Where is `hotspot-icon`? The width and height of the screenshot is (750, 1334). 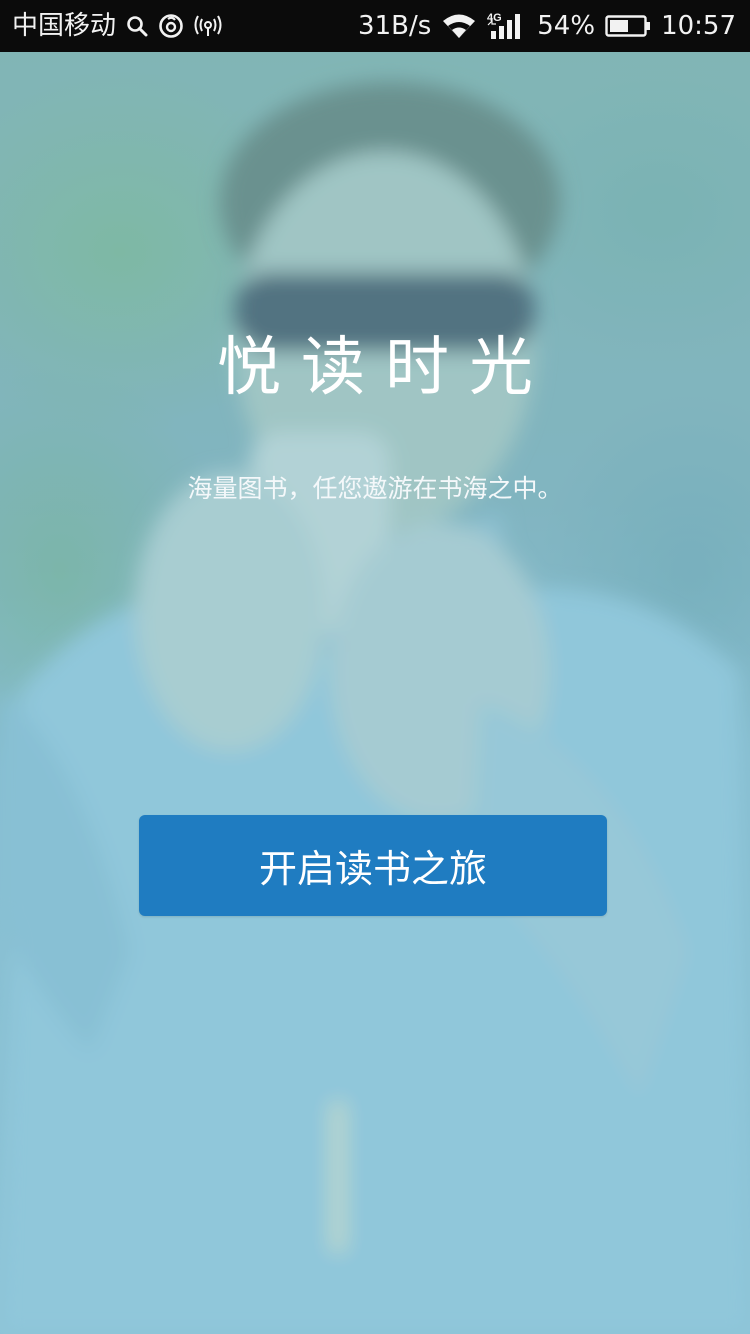 hotspot-icon is located at coordinates (208, 26).